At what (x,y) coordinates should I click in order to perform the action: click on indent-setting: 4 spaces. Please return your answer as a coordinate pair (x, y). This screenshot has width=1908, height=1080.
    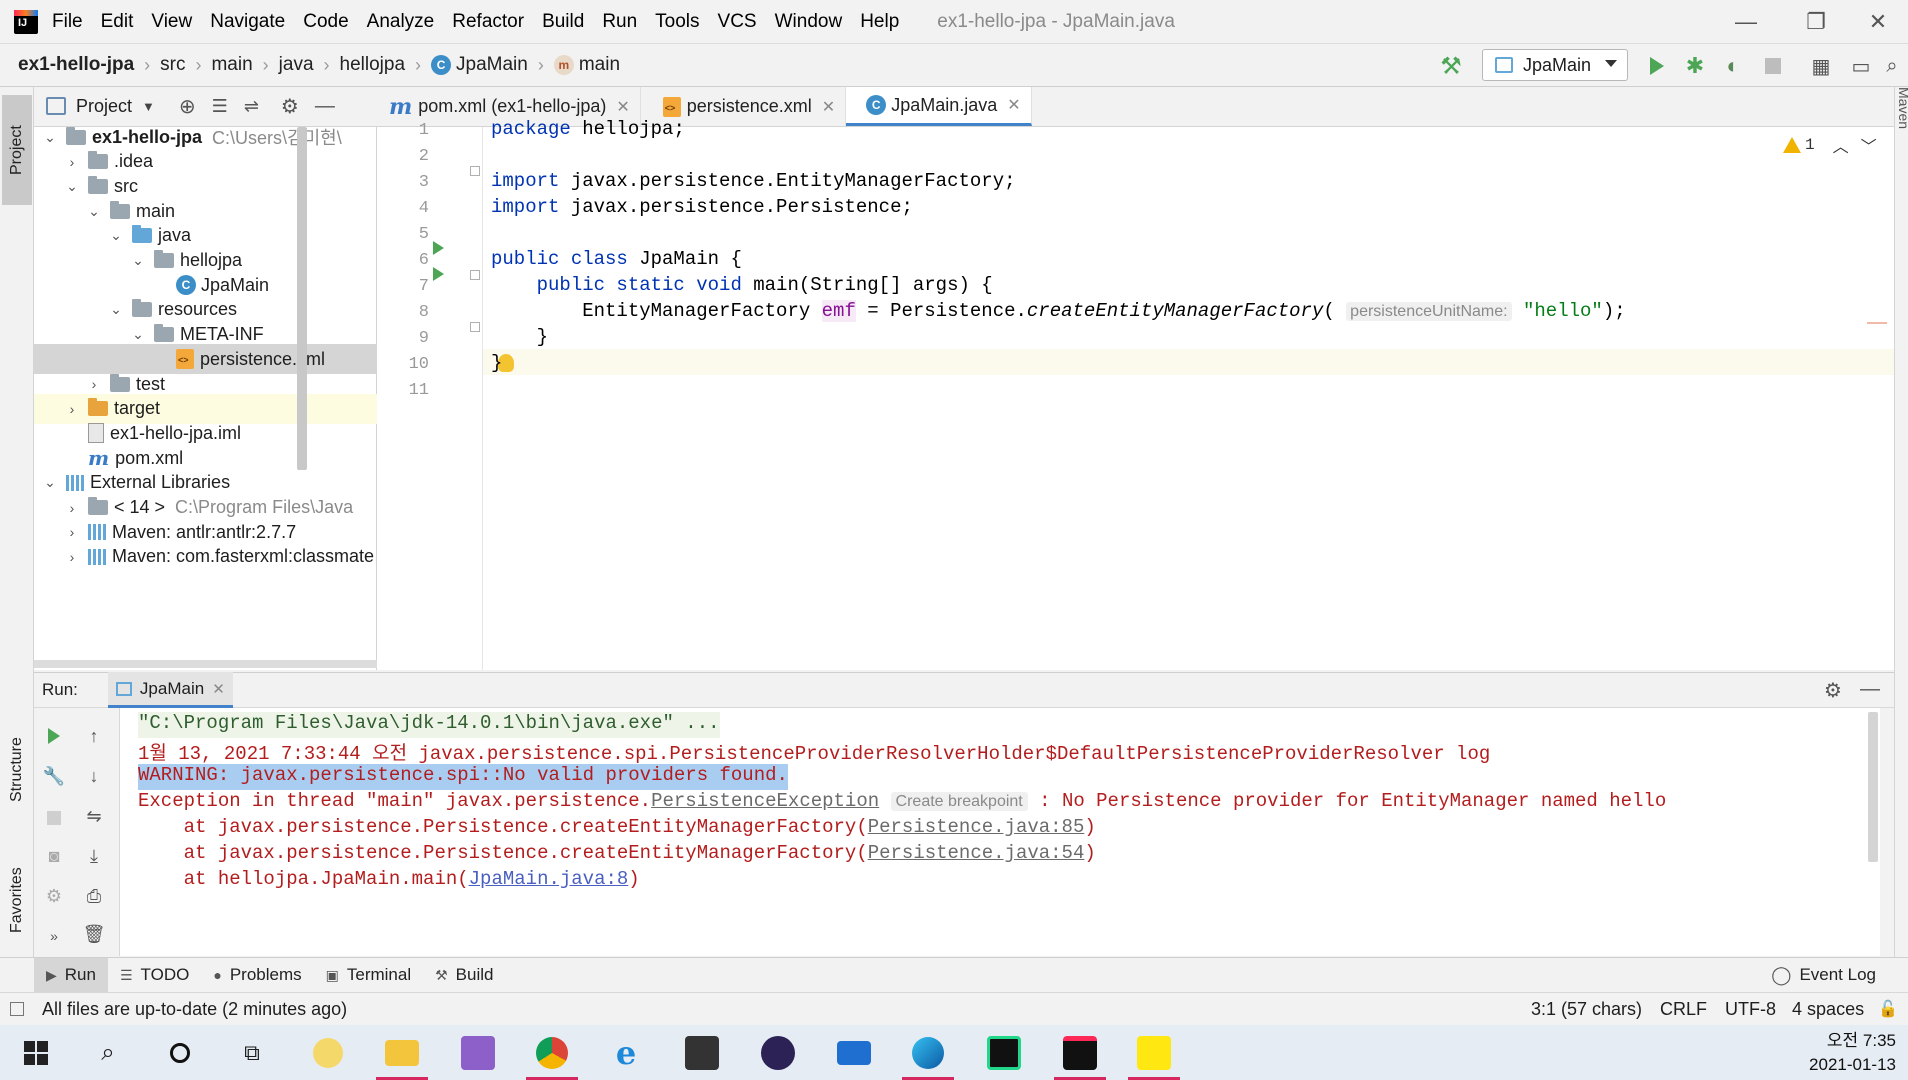
    Looking at the image, I should click on (1828, 1009).